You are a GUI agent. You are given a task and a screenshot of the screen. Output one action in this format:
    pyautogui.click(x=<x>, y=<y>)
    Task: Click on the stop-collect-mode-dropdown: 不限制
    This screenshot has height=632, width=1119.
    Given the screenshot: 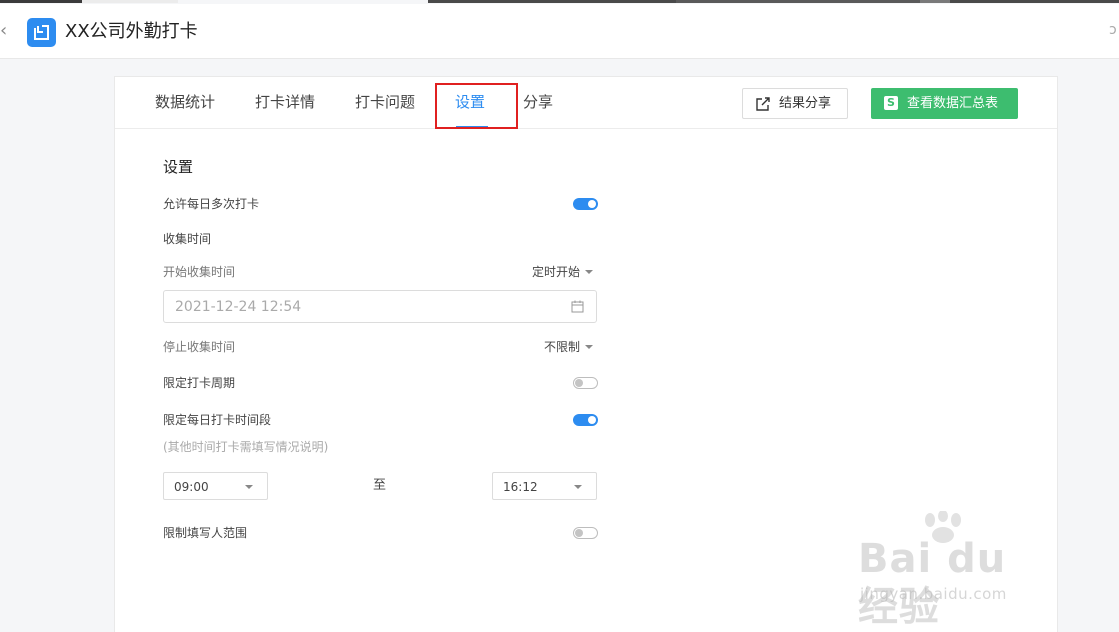 What is the action you would take?
    pyautogui.click(x=569, y=347)
    